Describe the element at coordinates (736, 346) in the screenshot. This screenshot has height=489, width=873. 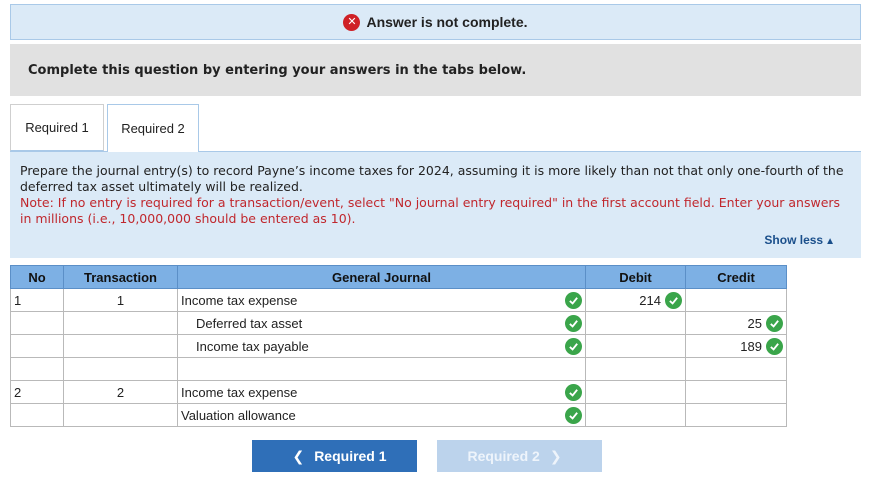
I see `credit-field: 189` at that location.